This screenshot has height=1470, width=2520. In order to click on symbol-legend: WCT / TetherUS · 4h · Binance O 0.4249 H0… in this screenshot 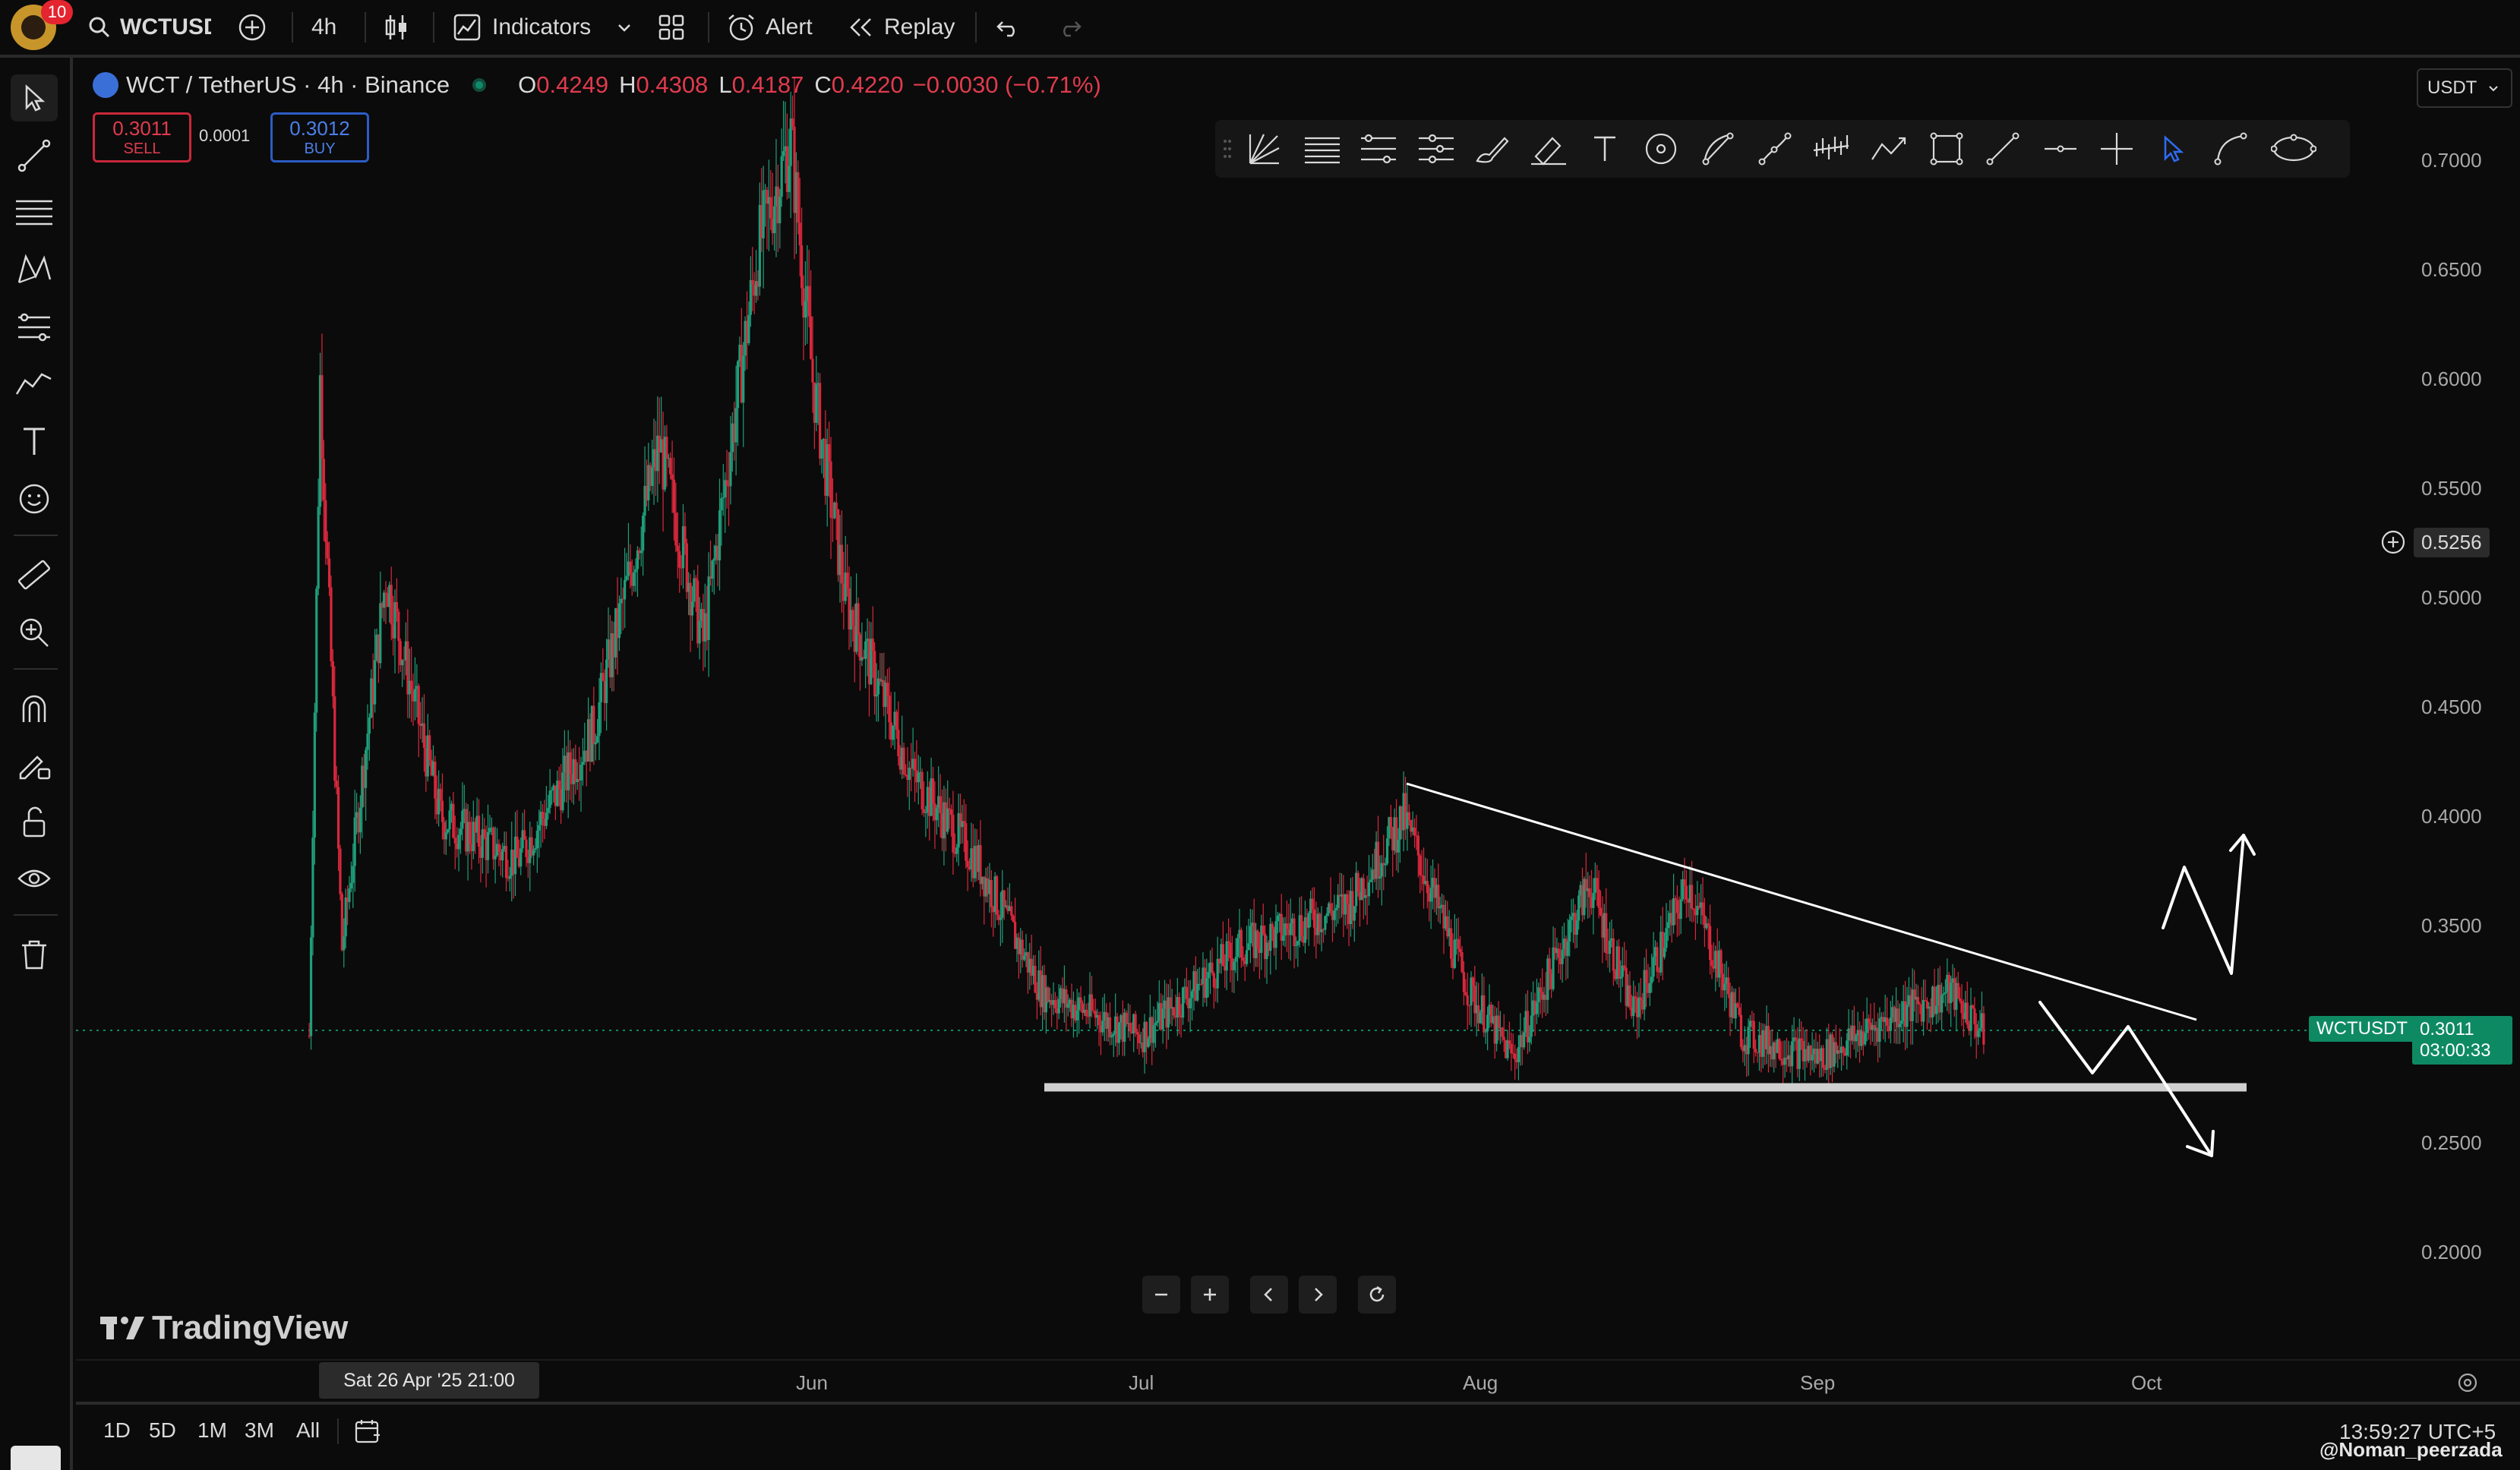, I will do `click(597, 85)`.